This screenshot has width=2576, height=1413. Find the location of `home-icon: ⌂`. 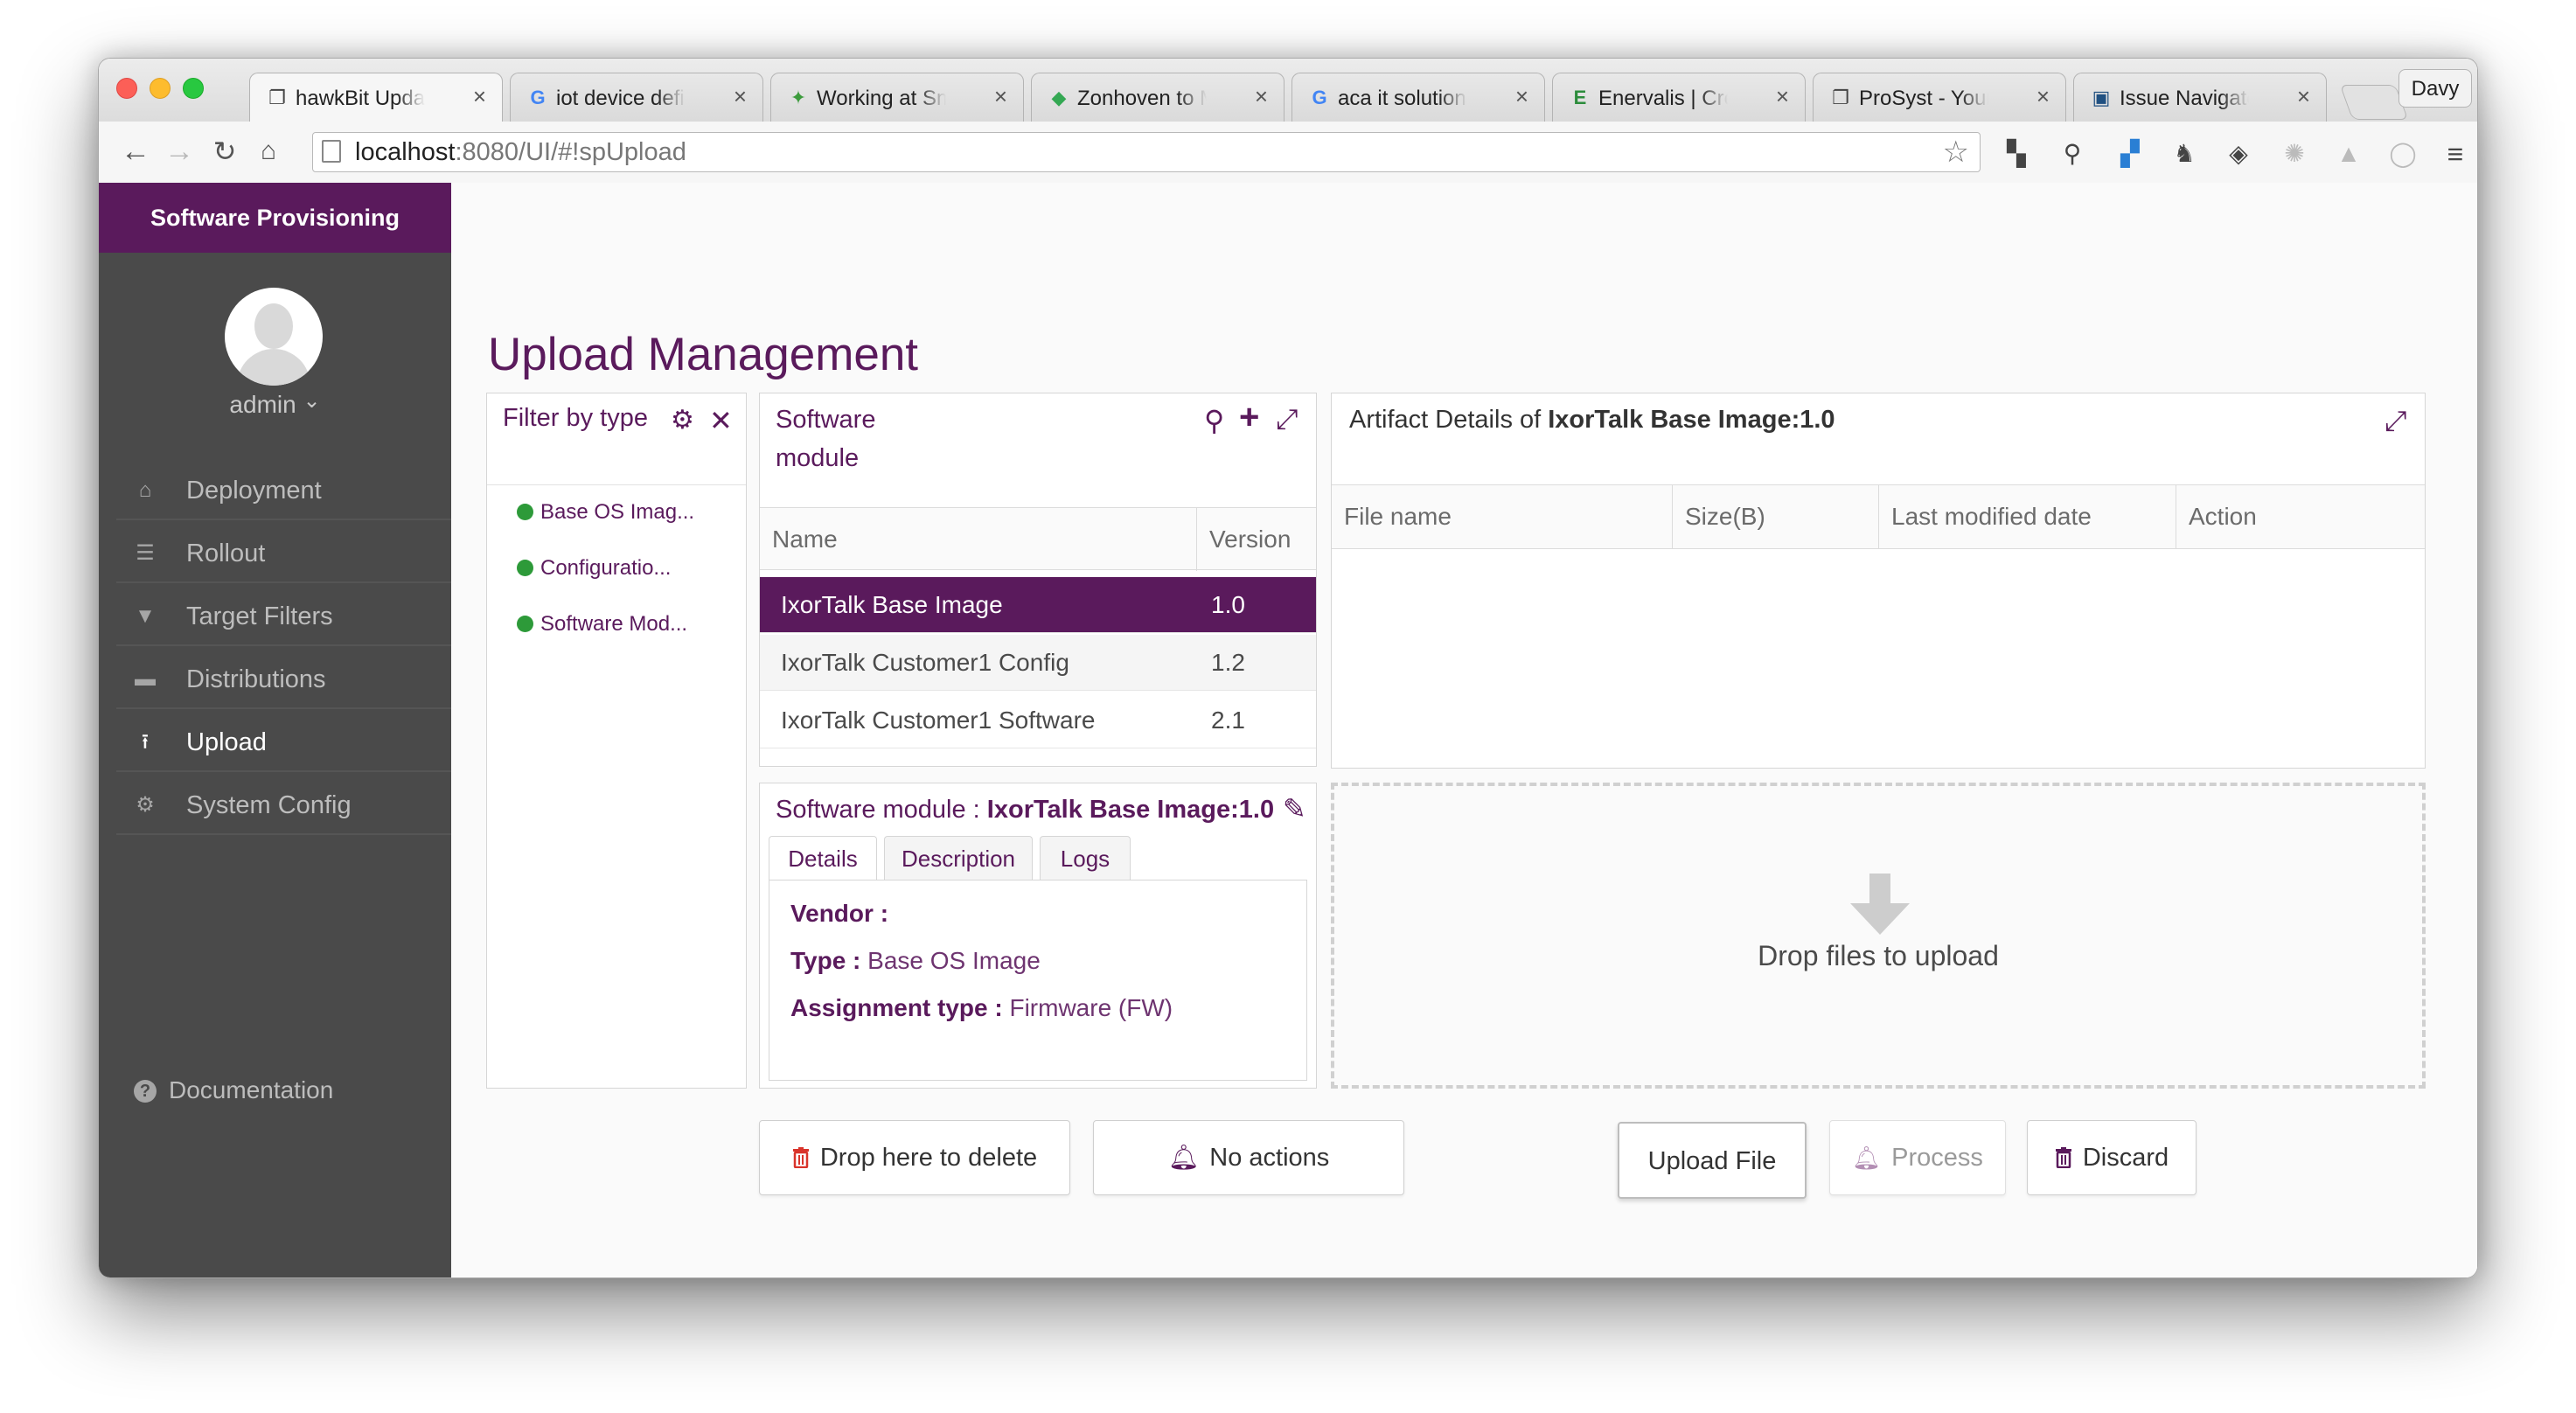

home-icon: ⌂ is located at coordinates (268, 151).